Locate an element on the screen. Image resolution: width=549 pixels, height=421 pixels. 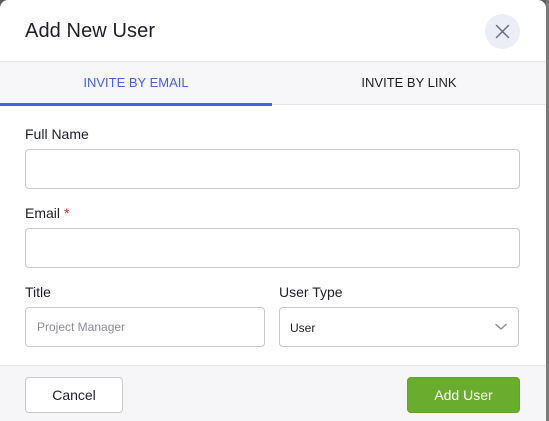
active-tab-indicator is located at coordinates (136, 104).